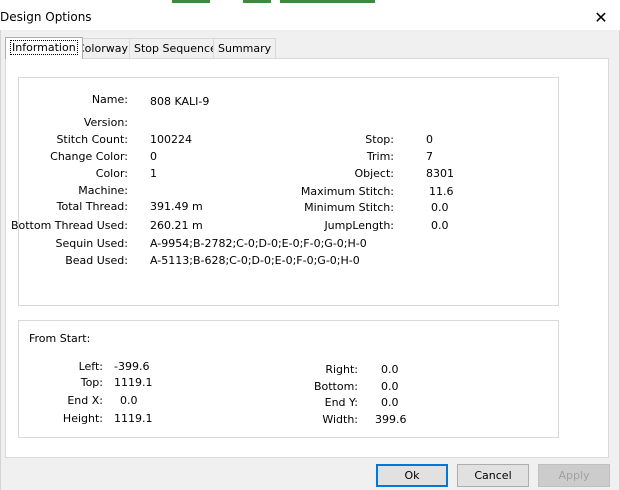 Image resolution: width=620 pixels, height=490 pixels. Describe the element at coordinates (111, 173) in the screenshot. I see `color-label: Color:` at that location.